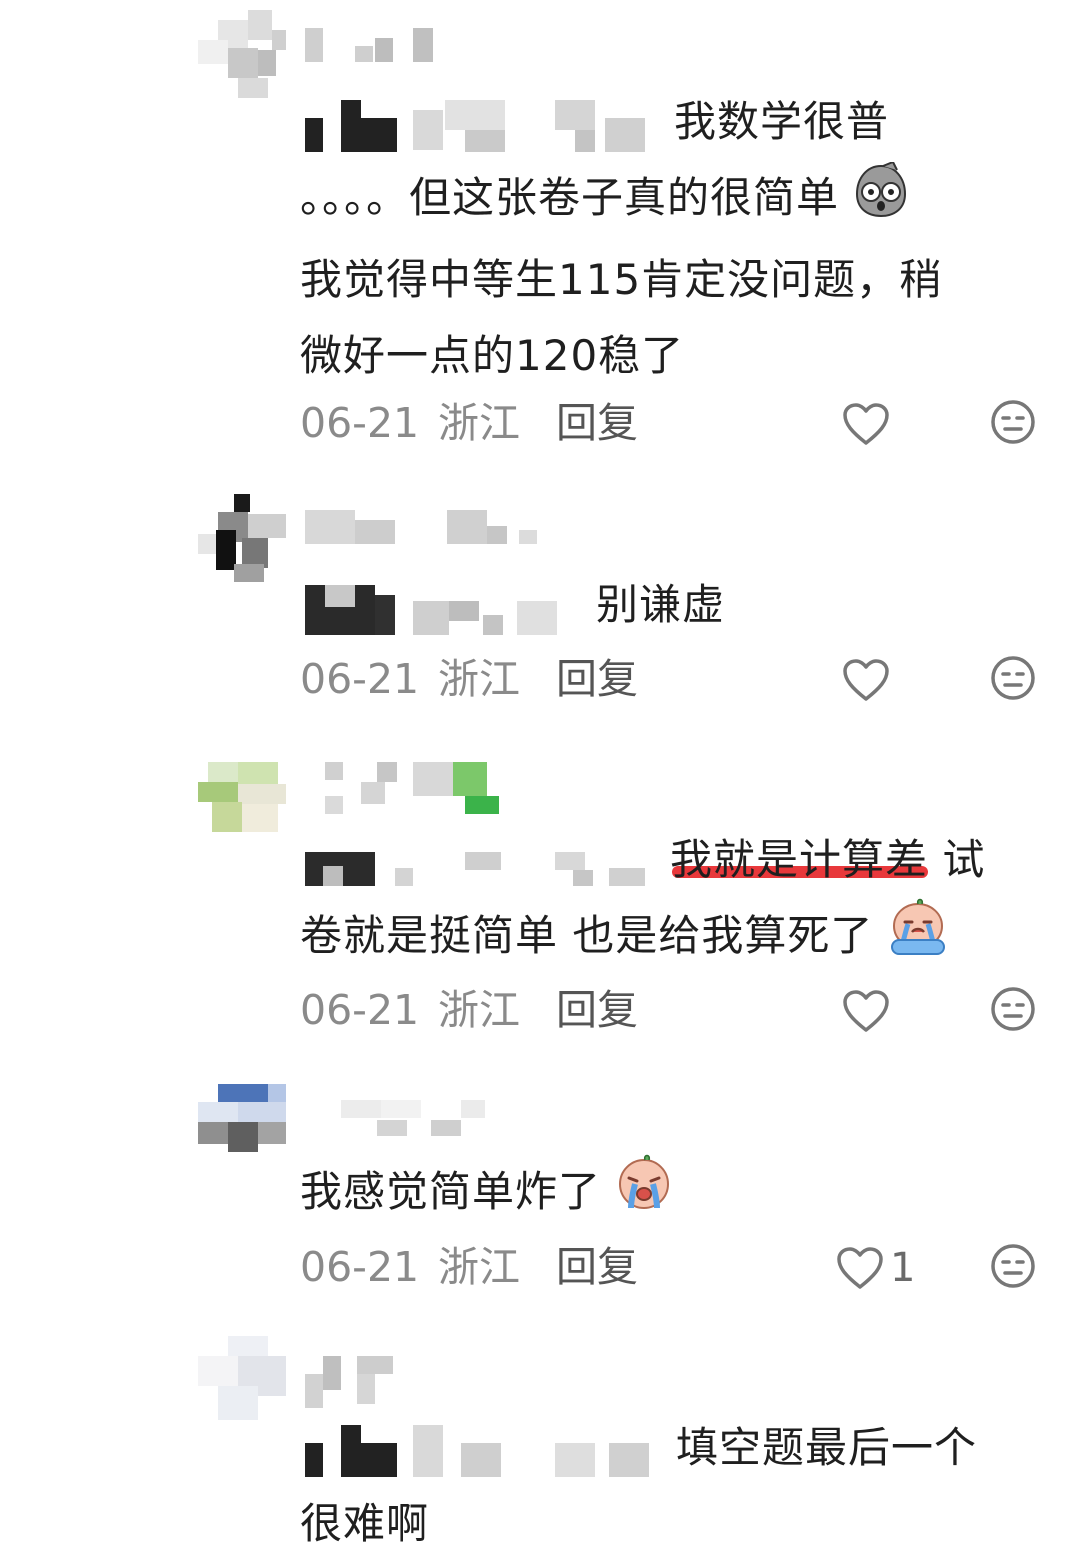  What do you see at coordinates (827, 1447) in the screenshot?
I see `comment-line: 填空题最后一个` at bounding box center [827, 1447].